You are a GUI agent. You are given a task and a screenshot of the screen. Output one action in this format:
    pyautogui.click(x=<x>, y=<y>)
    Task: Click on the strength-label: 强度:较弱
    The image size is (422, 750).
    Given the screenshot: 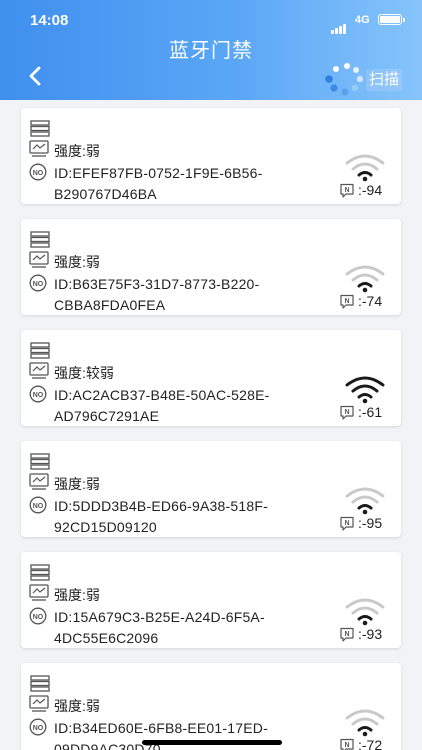 What is the action you would take?
    pyautogui.click(x=84, y=373)
    